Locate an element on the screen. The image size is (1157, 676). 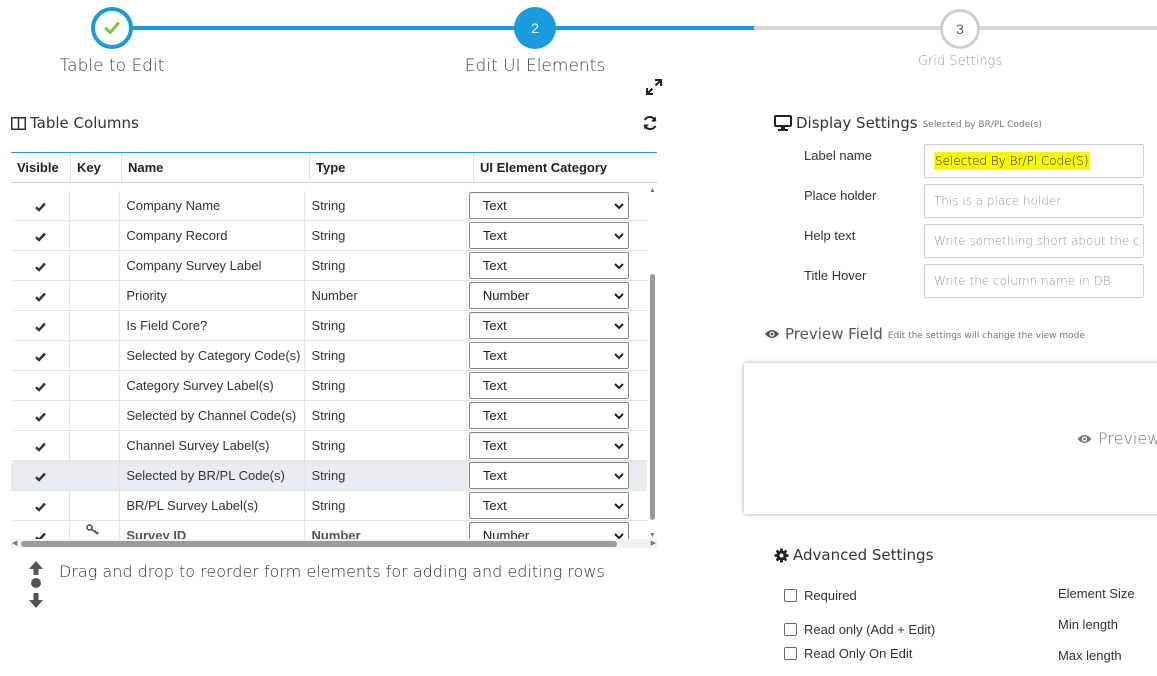
eye-icon is located at coordinates (772, 334).